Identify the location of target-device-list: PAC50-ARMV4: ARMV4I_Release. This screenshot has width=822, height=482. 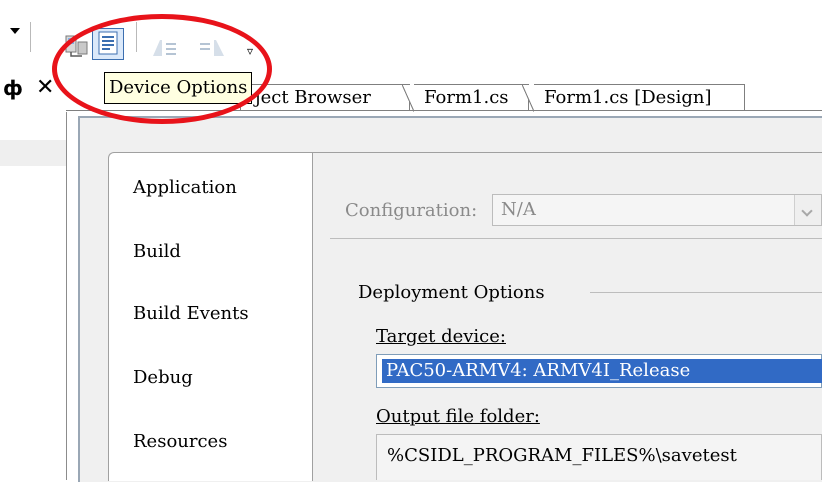
(599, 371).